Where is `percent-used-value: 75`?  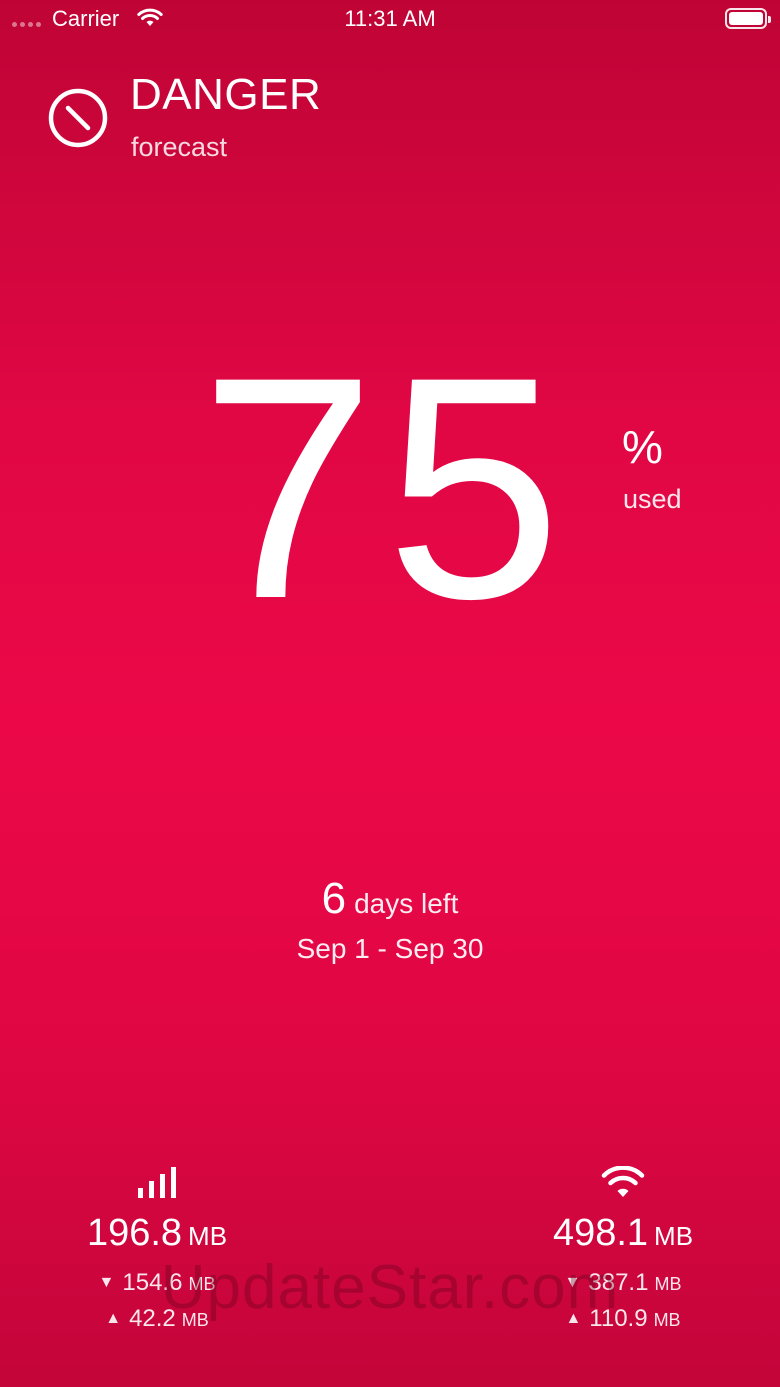 percent-used-value: 75 is located at coordinates (386, 487).